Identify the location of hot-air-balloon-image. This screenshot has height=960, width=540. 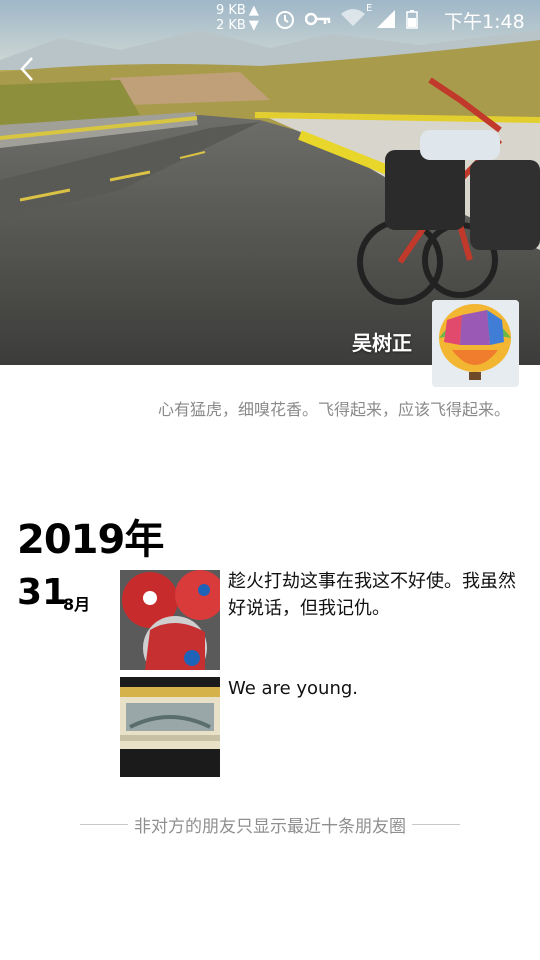
(475, 343).